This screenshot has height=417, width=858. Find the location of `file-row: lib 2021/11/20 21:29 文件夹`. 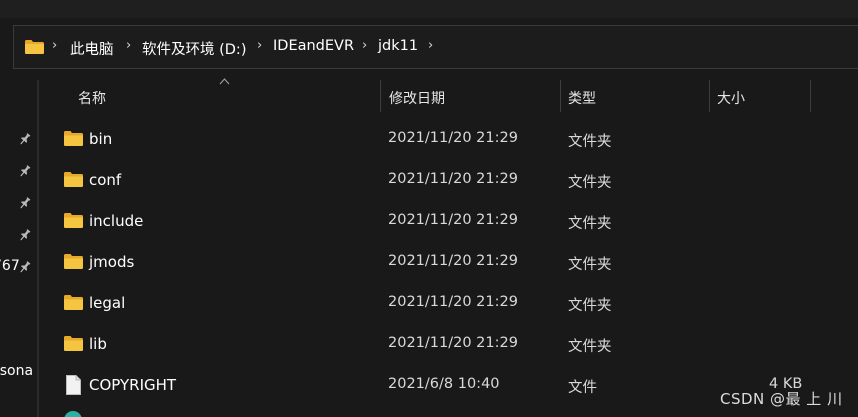

file-row: lib 2021/11/20 21:29 文件夹 is located at coordinates (449, 344).